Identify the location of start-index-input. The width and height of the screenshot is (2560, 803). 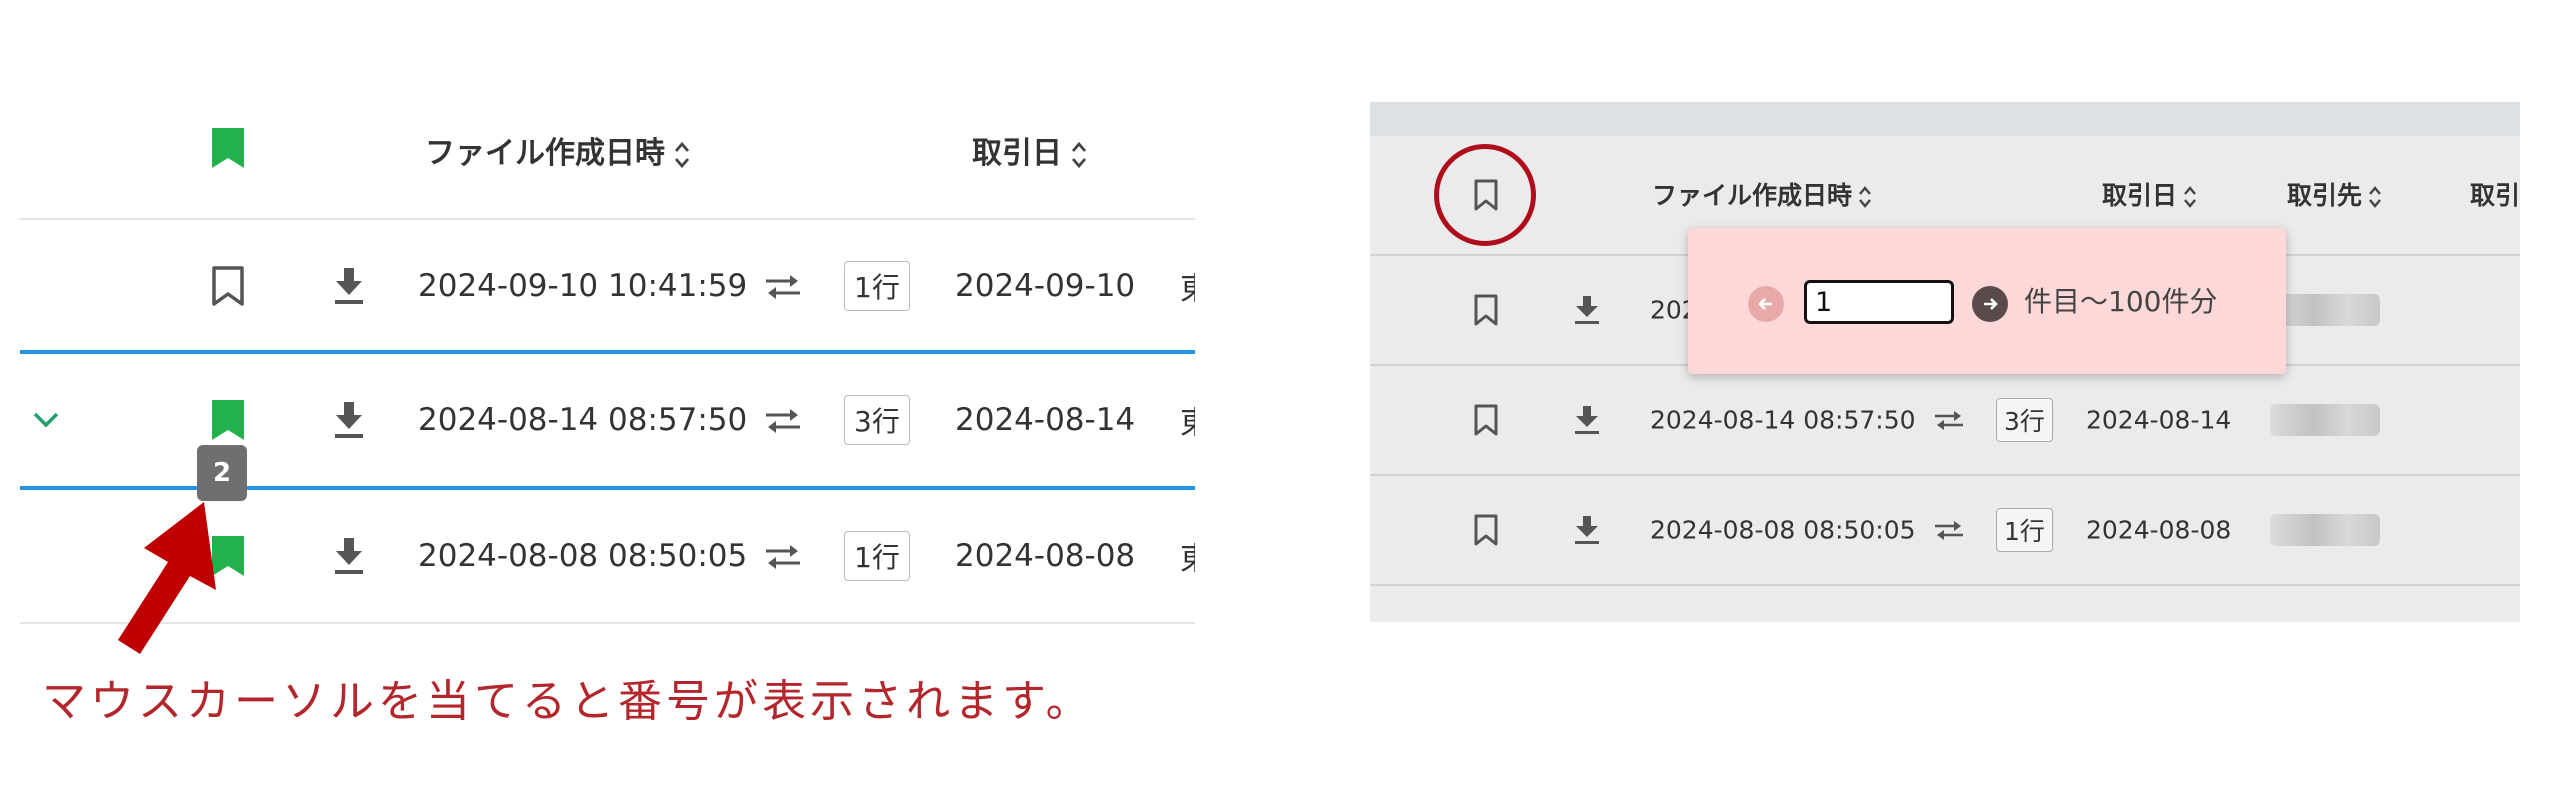
(1879, 302).